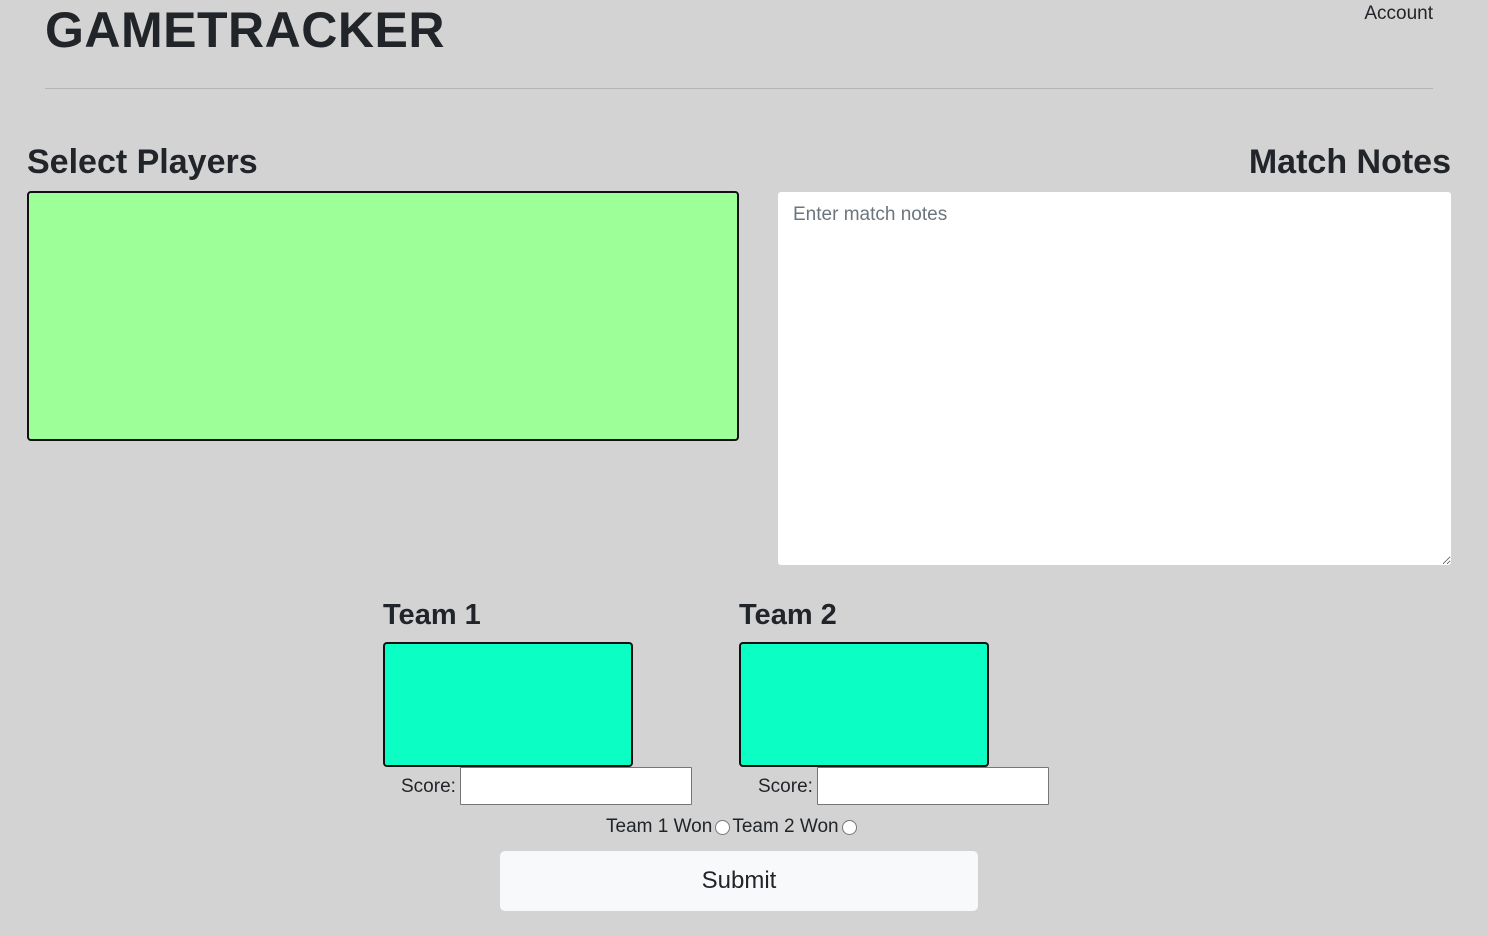 This screenshot has width=1487, height=936. What do you see at coordinates (788, 615) in the screenshot?
I see `team2-title: Team 2` at bounding box center [788, 615].